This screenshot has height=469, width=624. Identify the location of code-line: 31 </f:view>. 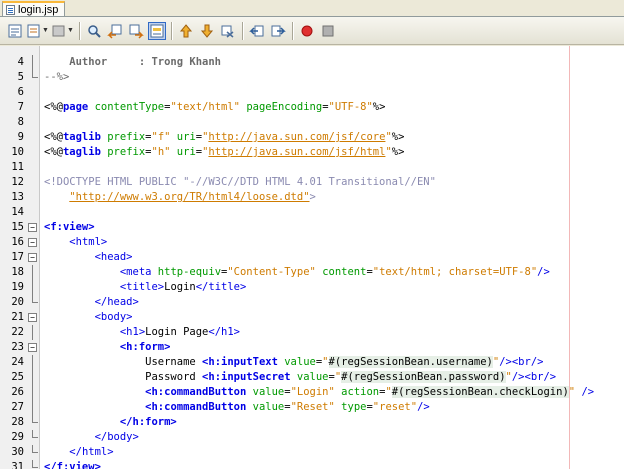
(312, 464).